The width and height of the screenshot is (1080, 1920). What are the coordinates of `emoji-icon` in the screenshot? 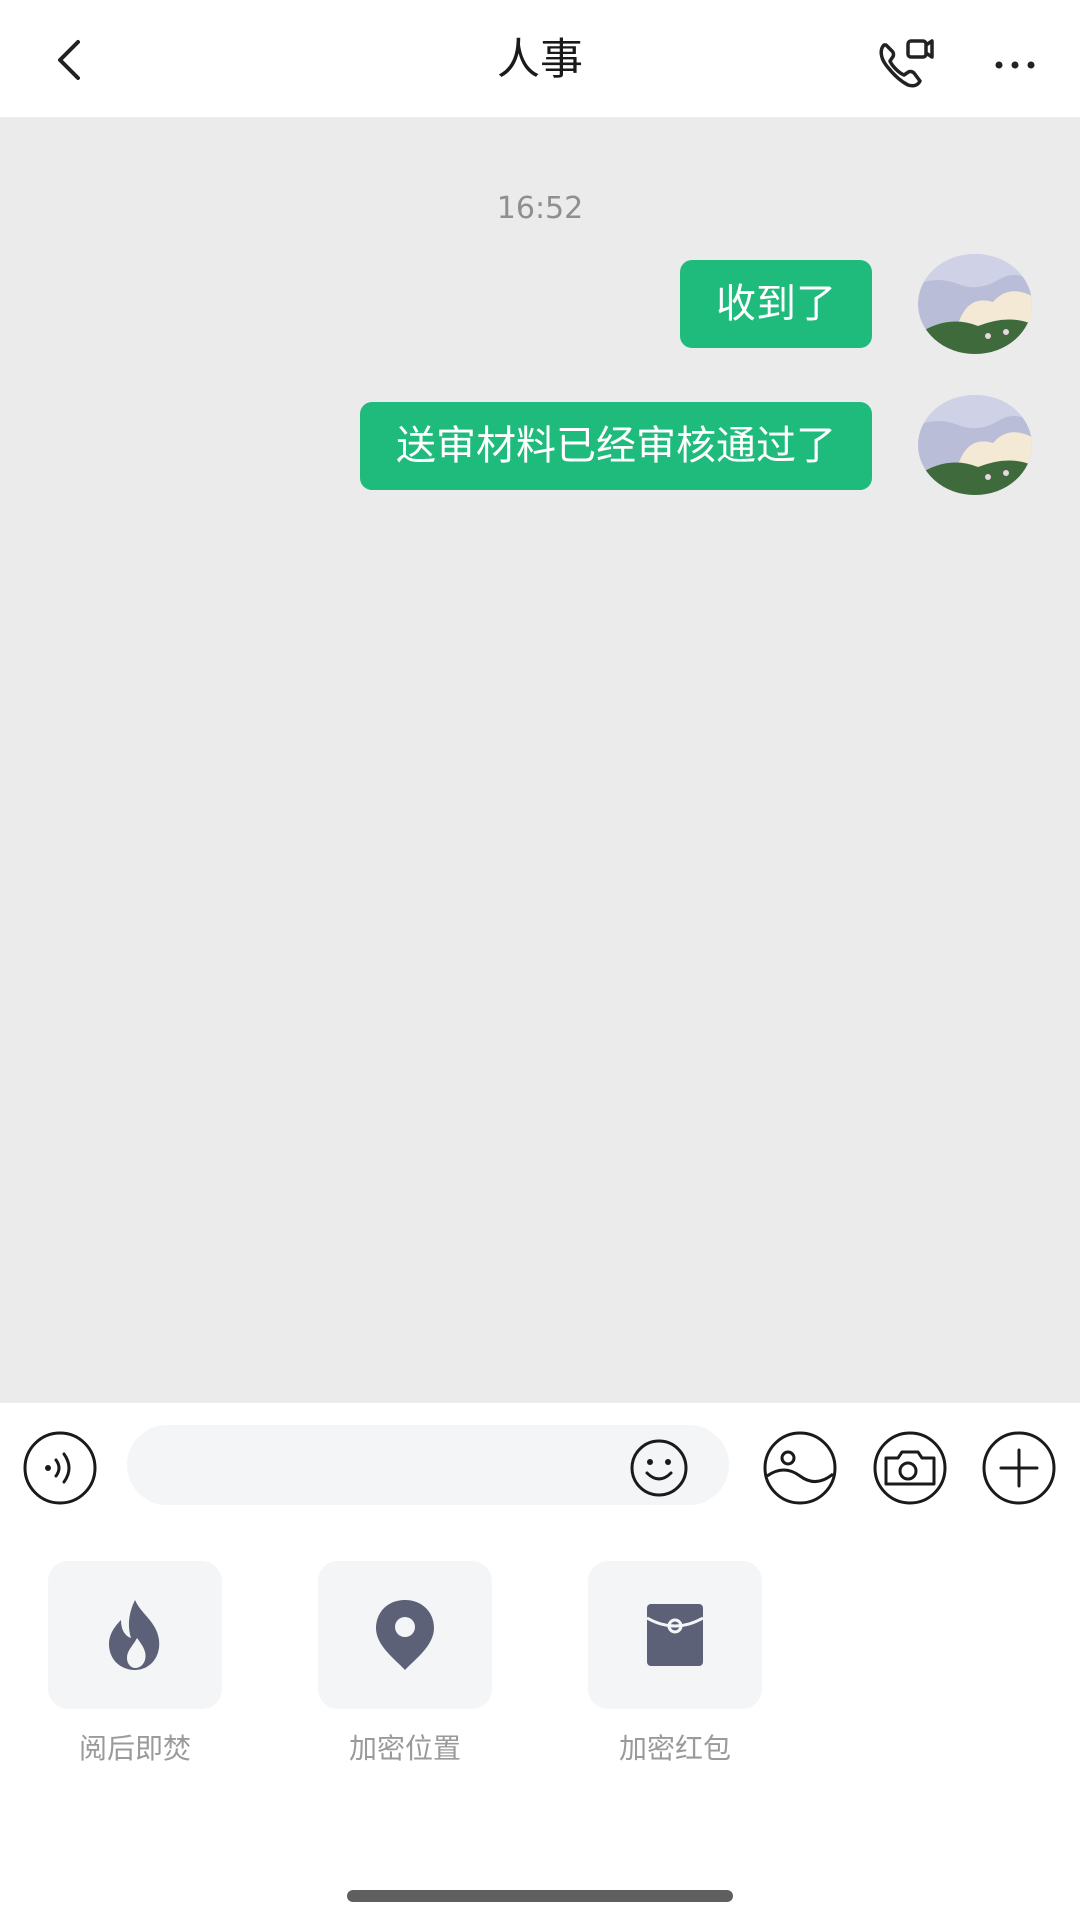 It's located at (659, 1468).